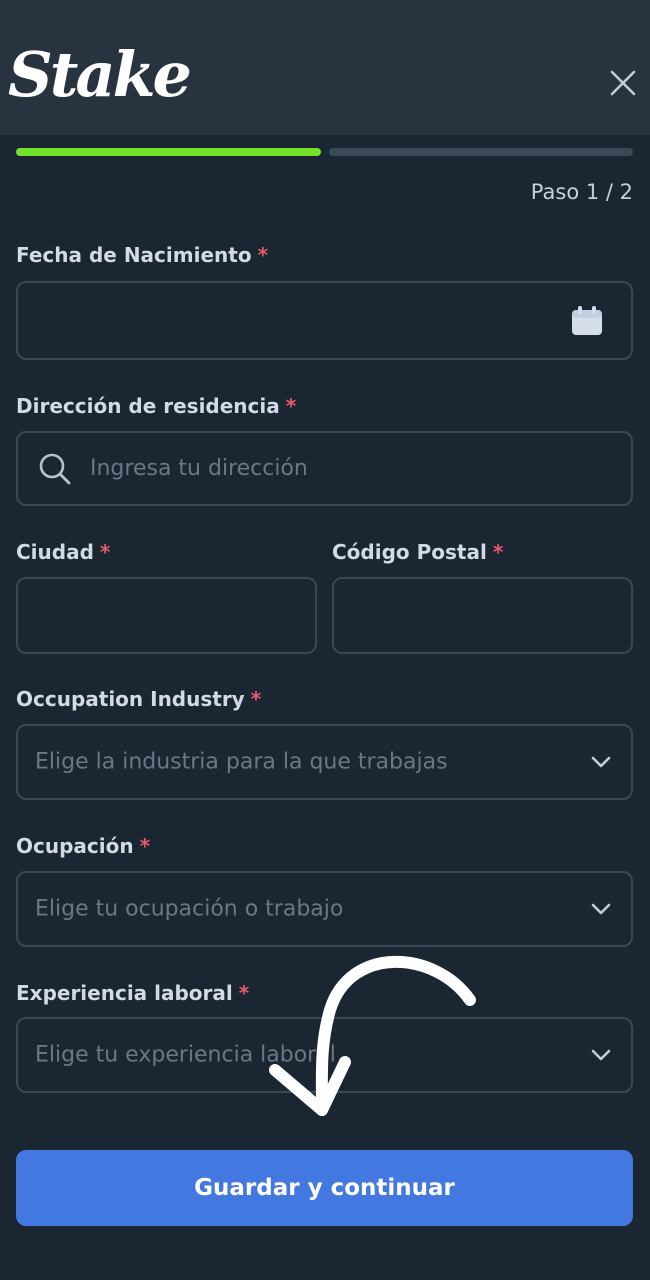  I want to click on experience-label-text: Experiencia laboral, so click(124, 993).